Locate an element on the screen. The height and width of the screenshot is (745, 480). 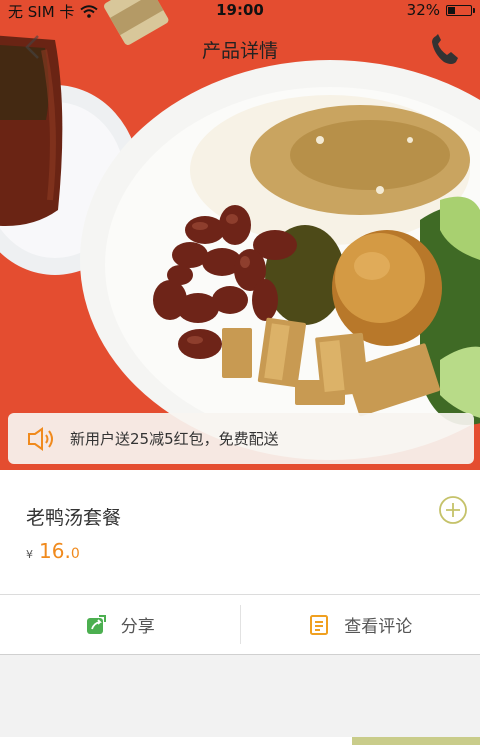
promo-text: 新用户送25减5红包，免费配送 is located at coordinates (174, 439).